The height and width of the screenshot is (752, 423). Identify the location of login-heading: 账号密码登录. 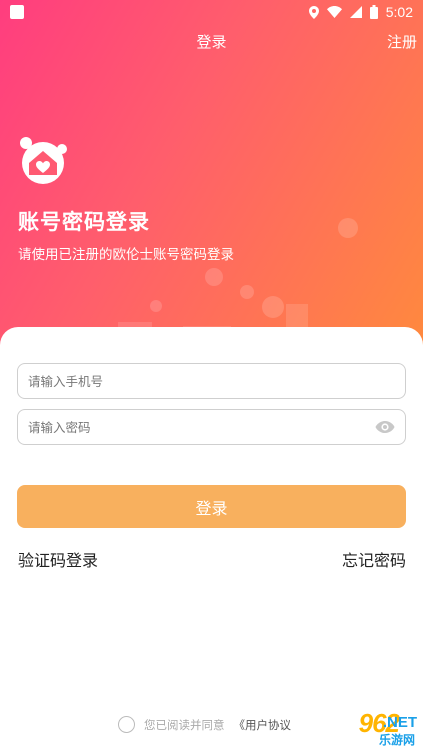
(84, 222).